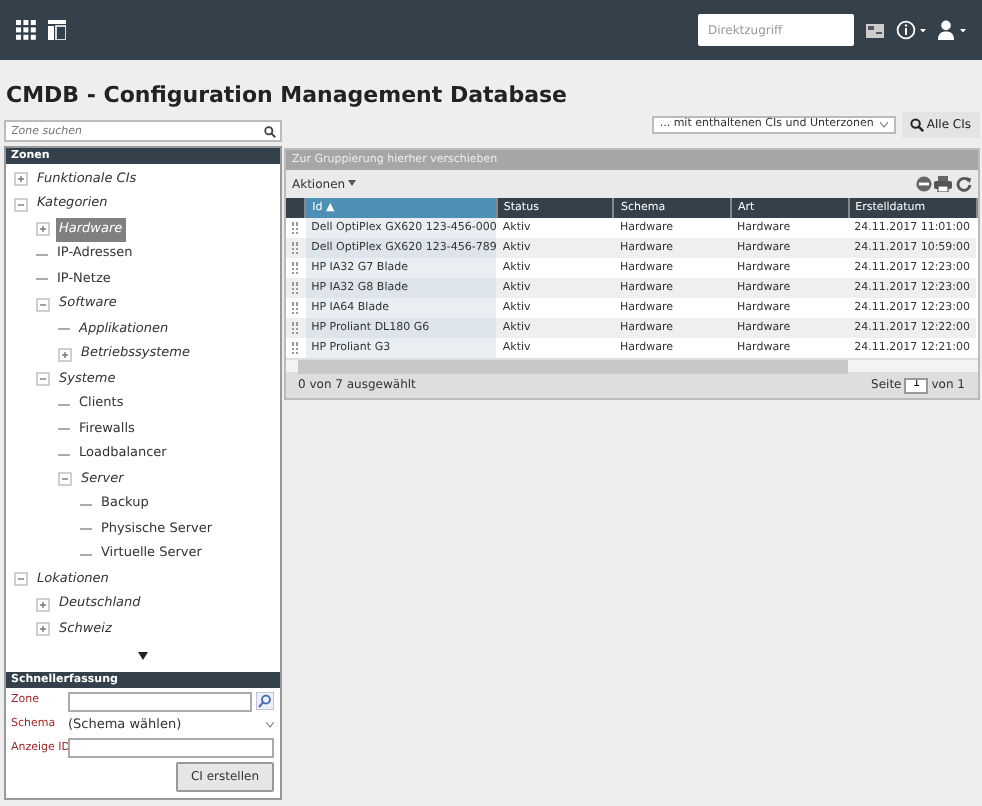 Image resolution: width=982 pixels, height=806 pixels. What do you see at coordinates (57, 30) in the screenshot?
I see `sidebar-toggle-icon` at bounding box center [57, 30].